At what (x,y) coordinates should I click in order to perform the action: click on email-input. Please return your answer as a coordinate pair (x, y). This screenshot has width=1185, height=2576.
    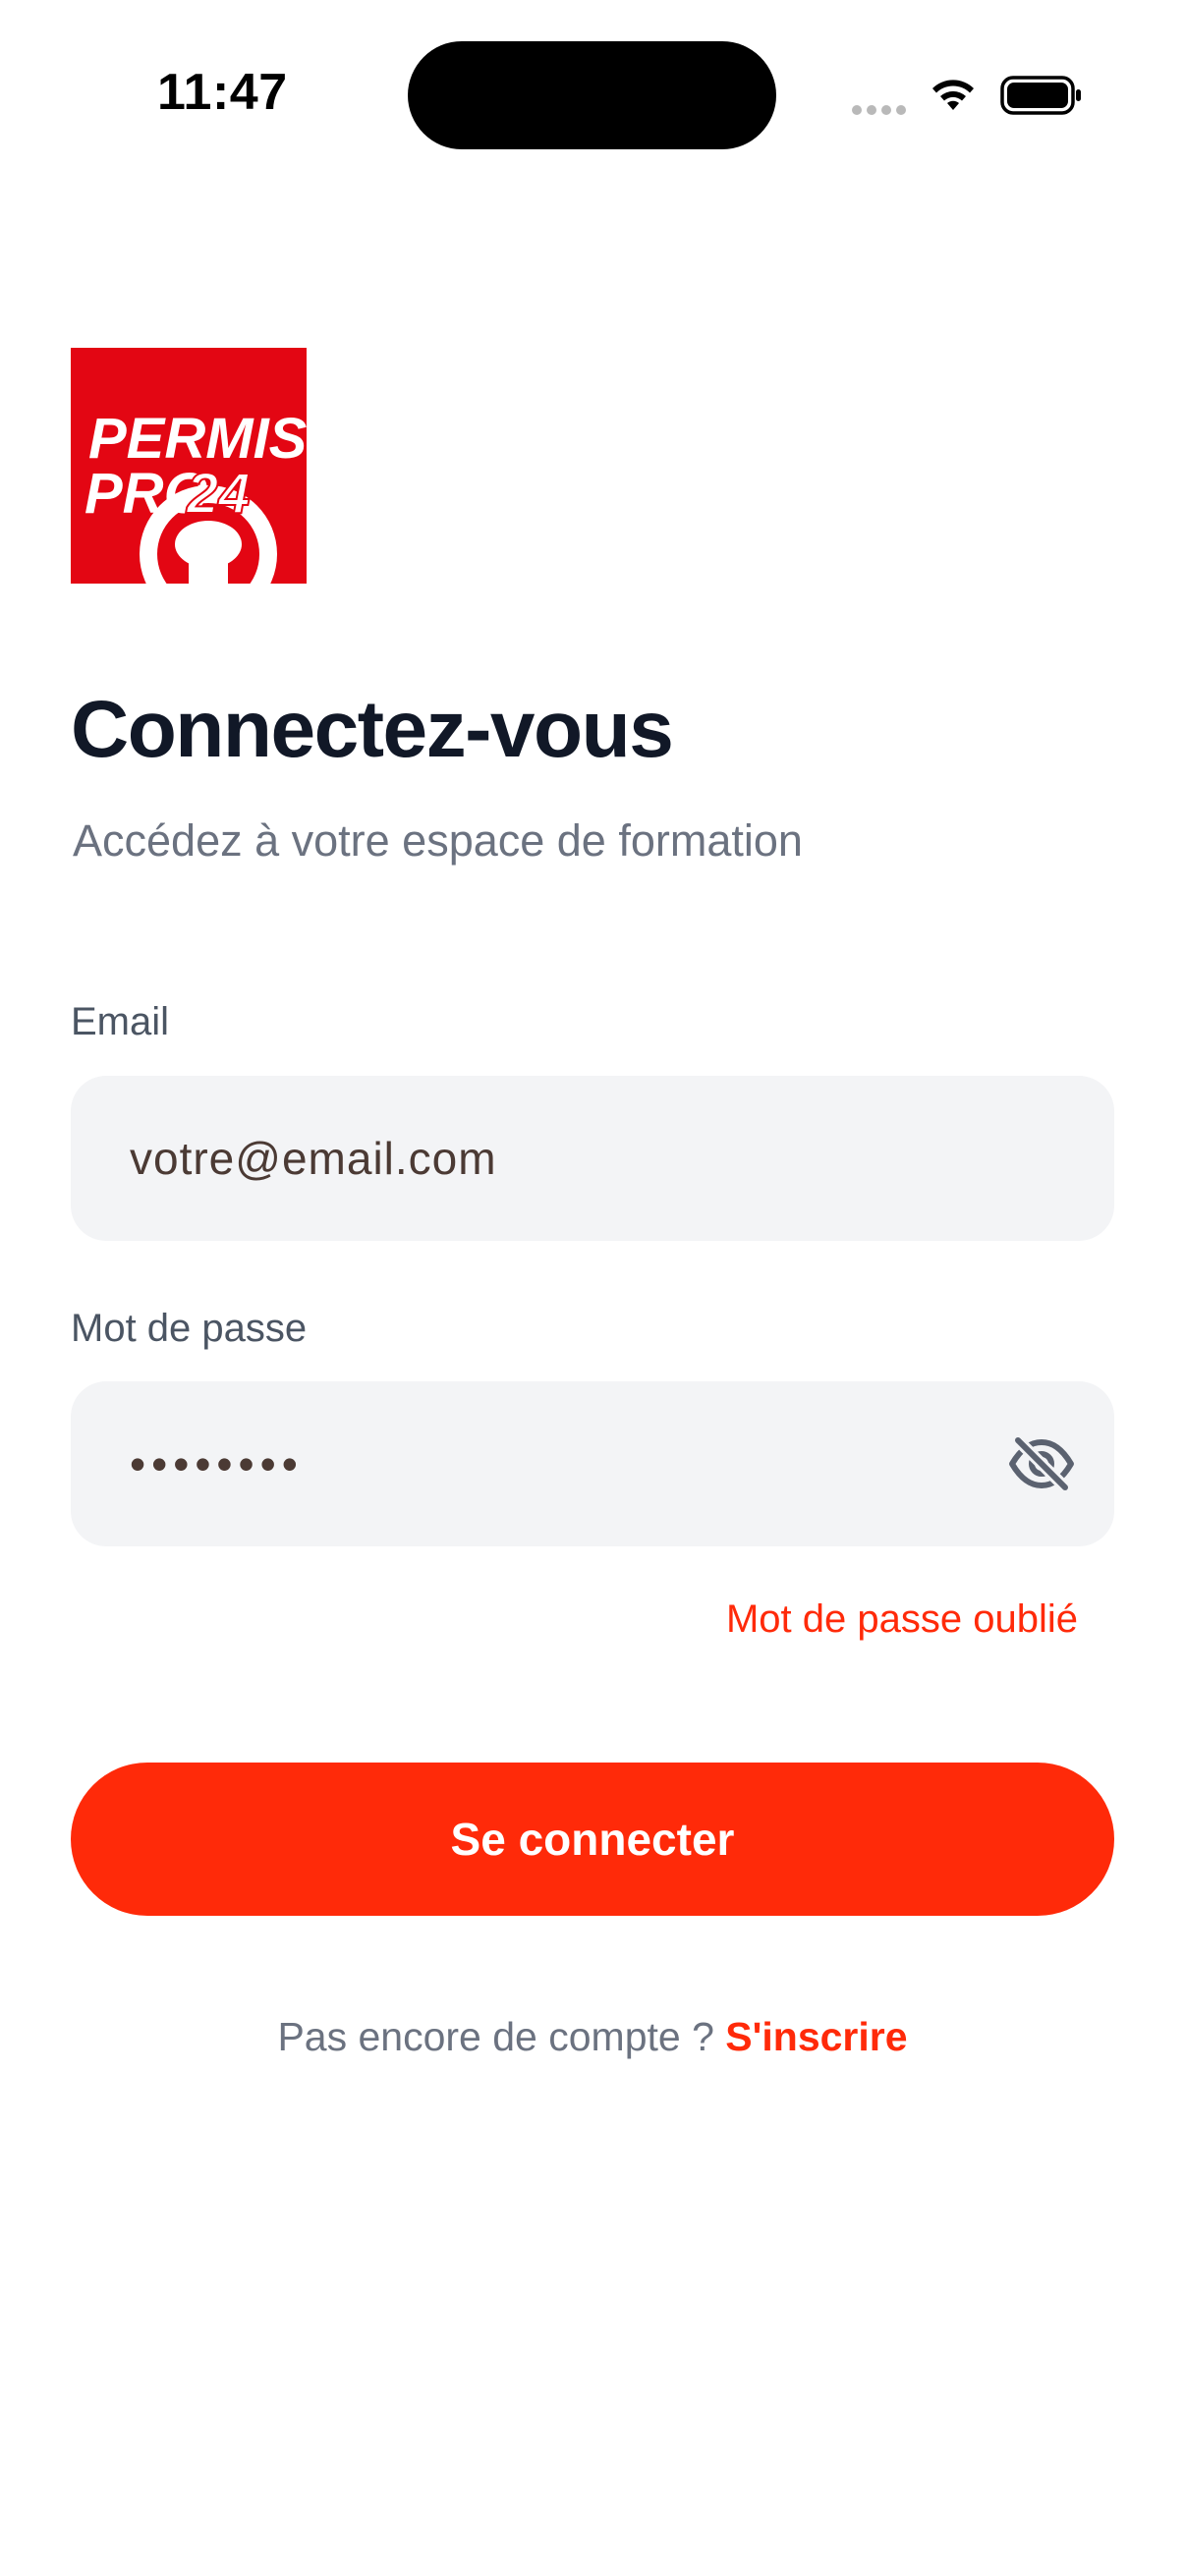
    Looking at the image, I should click on (592, 1158).